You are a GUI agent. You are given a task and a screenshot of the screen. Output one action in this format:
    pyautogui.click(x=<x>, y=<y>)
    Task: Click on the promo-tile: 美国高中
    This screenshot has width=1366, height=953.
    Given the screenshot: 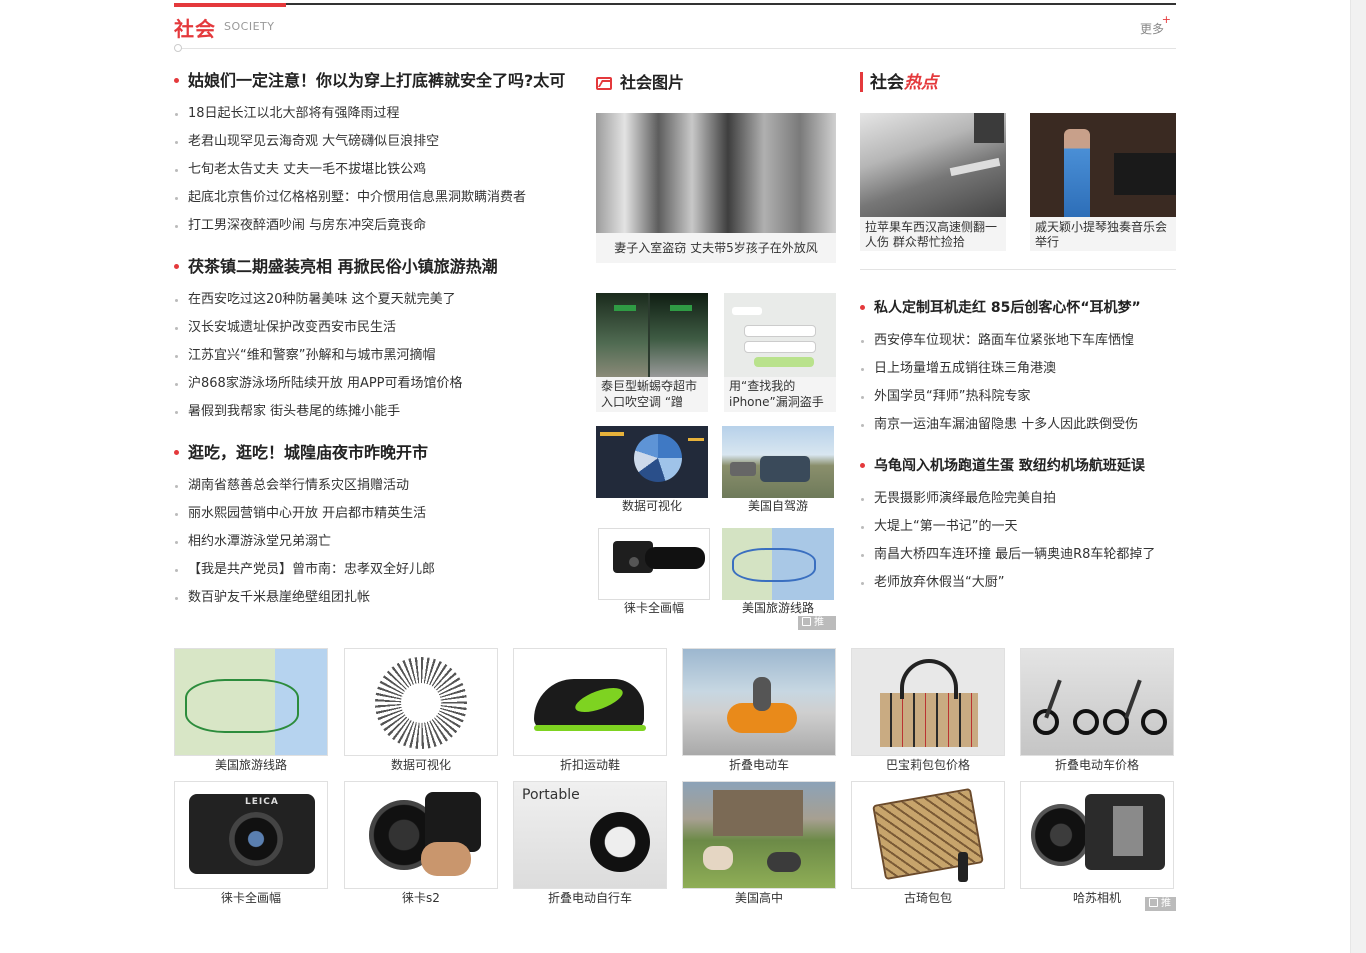 What is the action you would take?
    pyautogui.click(x=759, y=843)
    